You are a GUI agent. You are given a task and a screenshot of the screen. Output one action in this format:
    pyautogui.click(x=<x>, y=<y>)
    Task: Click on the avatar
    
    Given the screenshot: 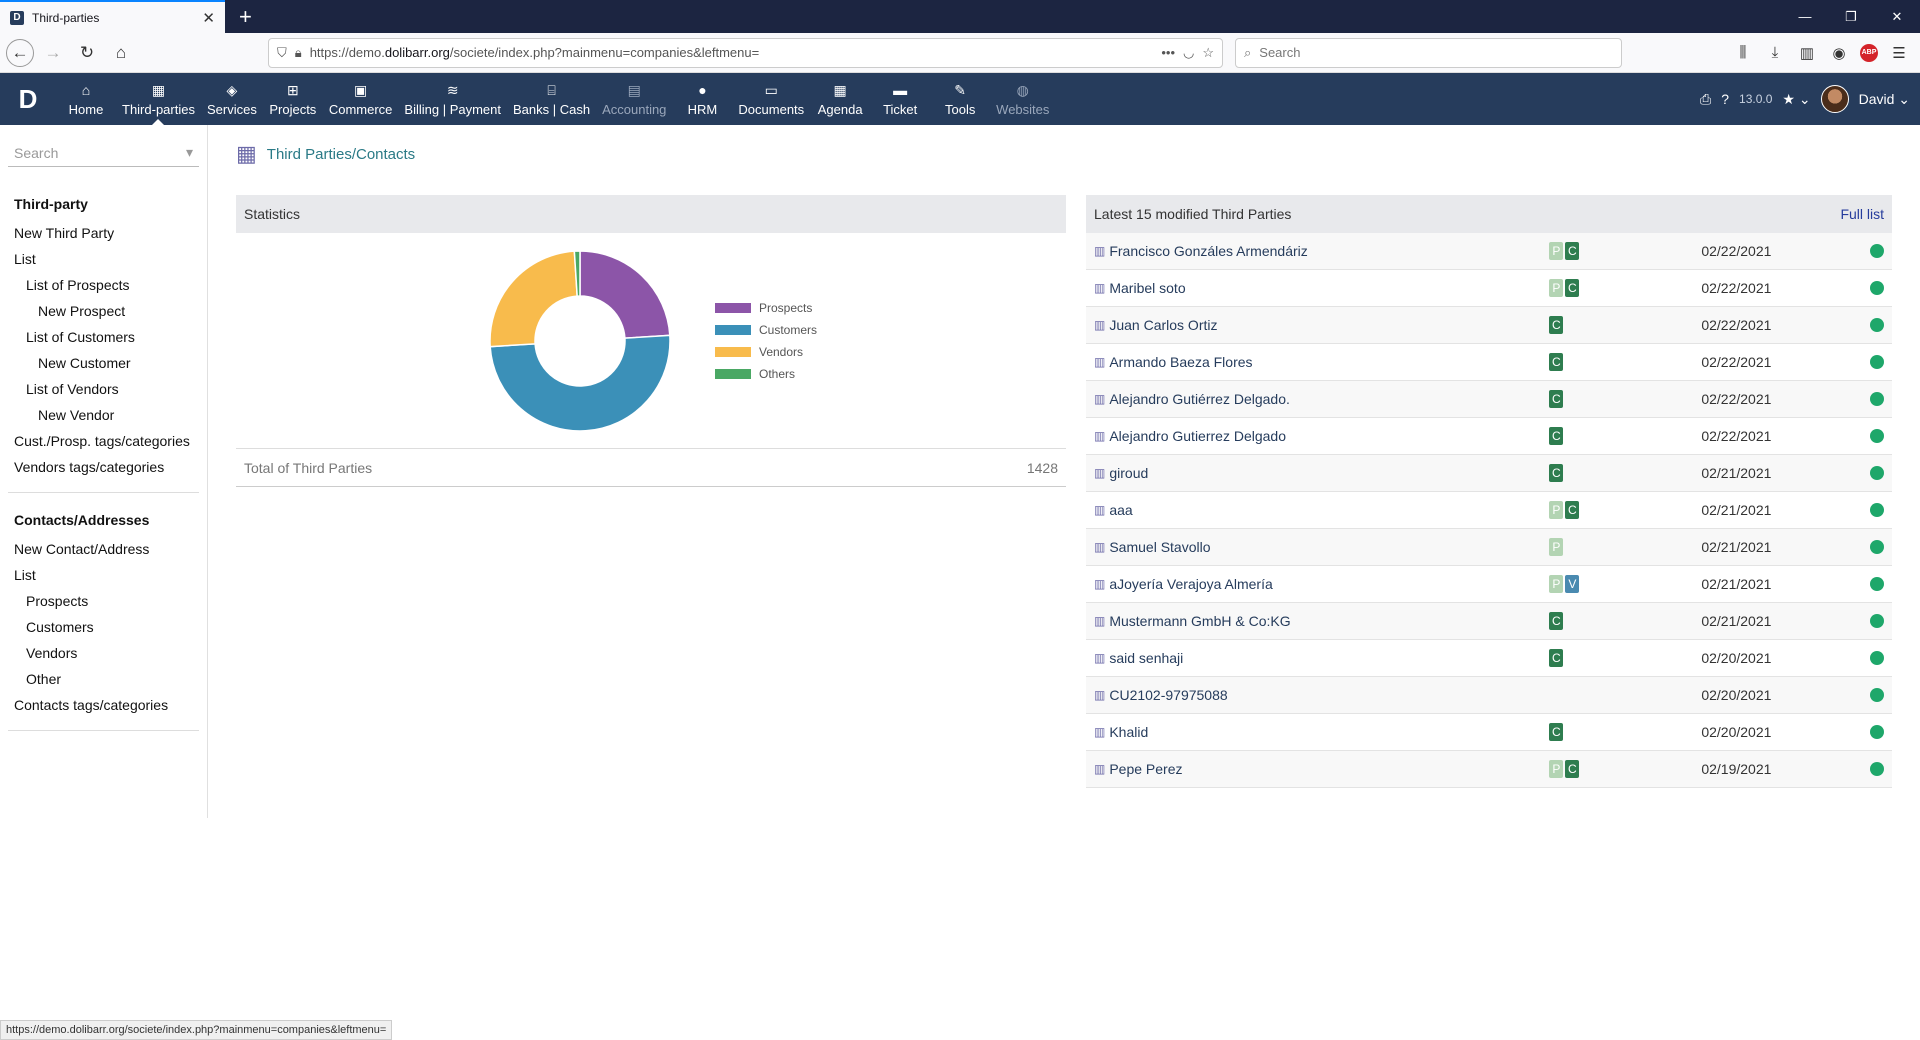 What is the action you would take?
    pyautogui.click(x=1834, y=99)
    